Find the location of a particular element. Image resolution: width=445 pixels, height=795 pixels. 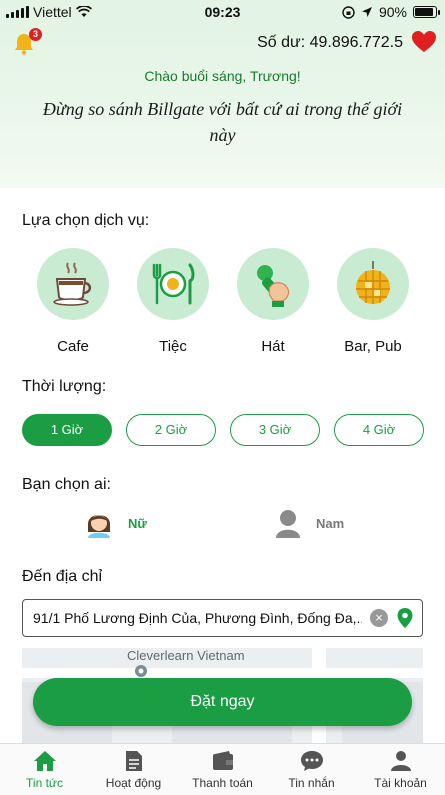

tab-messages-label: Tin nhắn is located at coordinates (311, 783).